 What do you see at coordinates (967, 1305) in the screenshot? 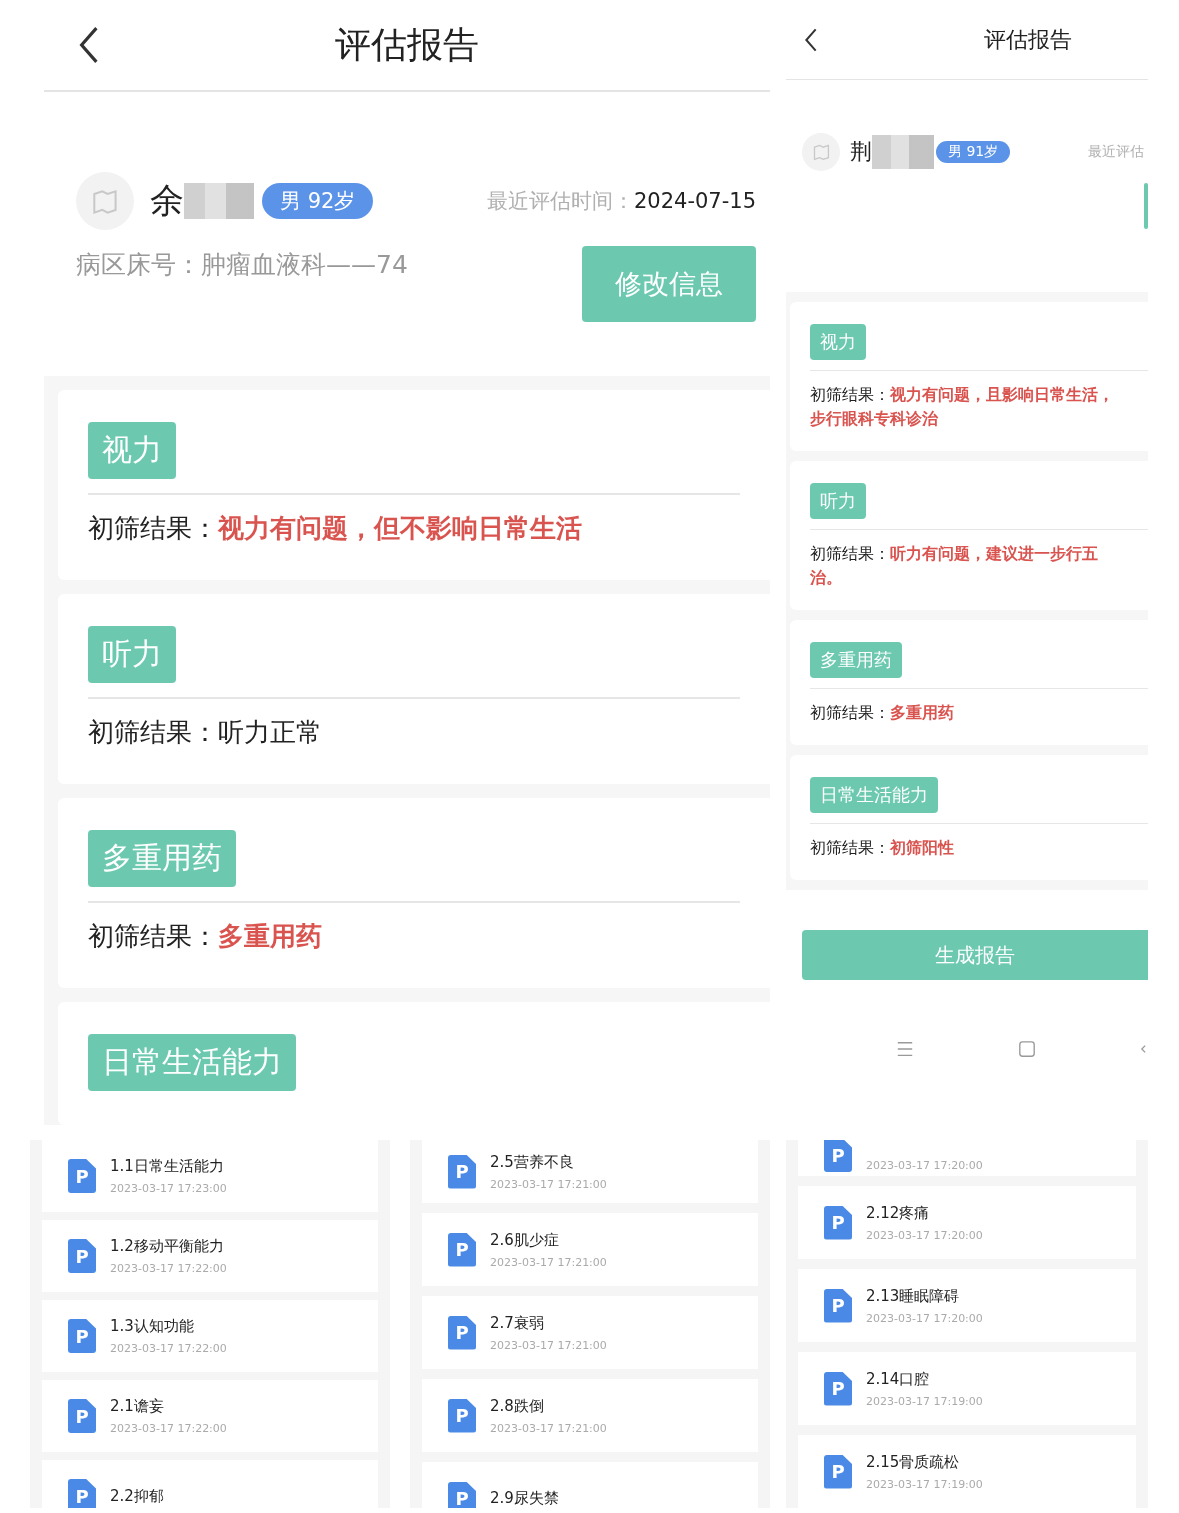
I see `file-list-item: P 2.13睡眠障碍 2023-03-17 17:20:00` at bounding box center [967, 1305].